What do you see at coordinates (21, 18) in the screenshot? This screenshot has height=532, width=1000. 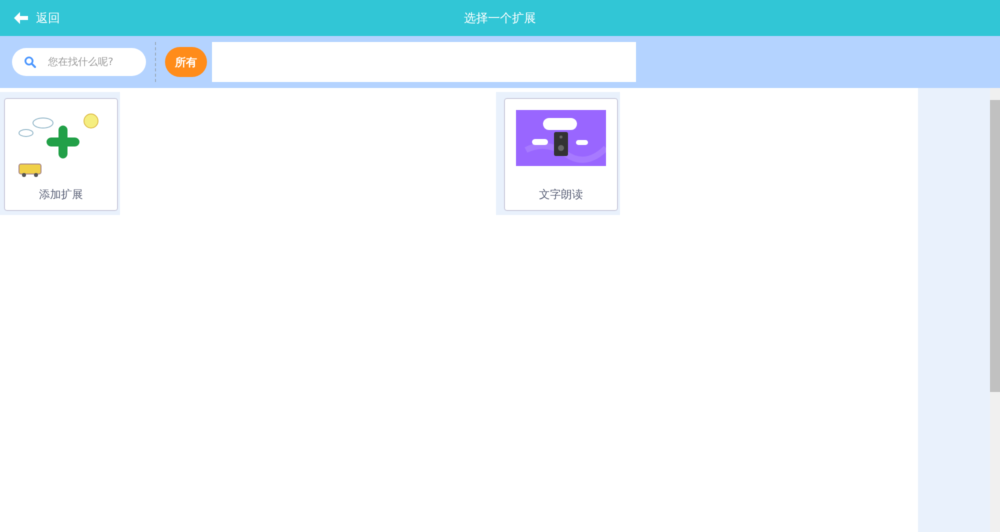 I see `back-arrow-icon` at bounding box center [21, 18].